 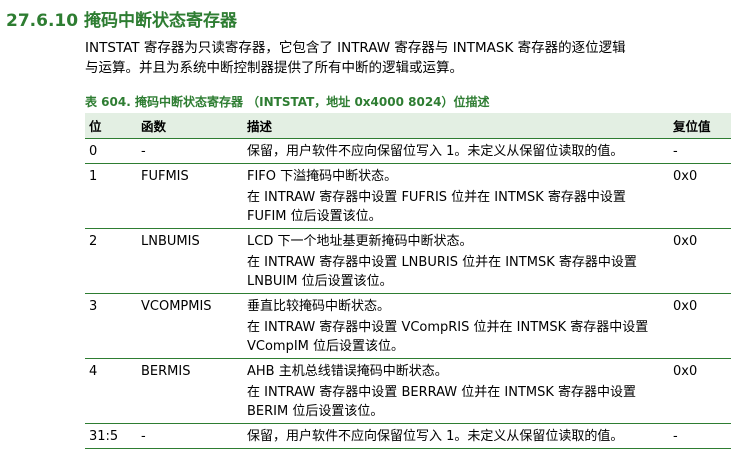 I want to click on table-row: 31:5 - 保留，用户软件不应向保留位写入 1。未定义从保留位读取的值。 -, so click(x=408, y=436).